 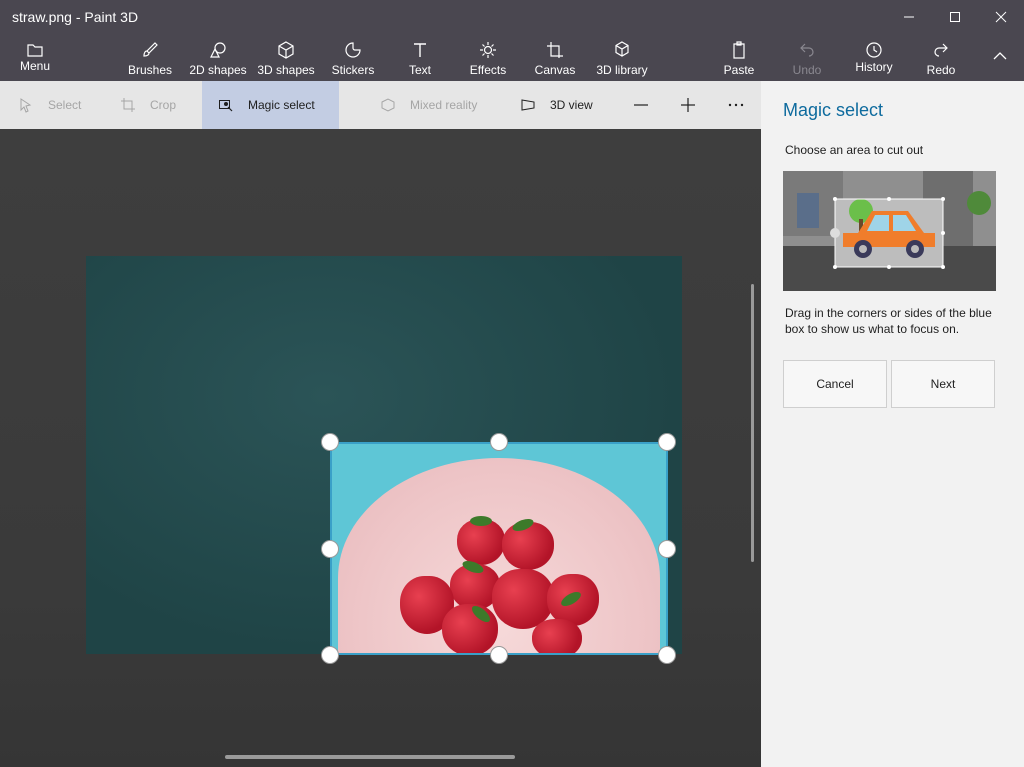 What do you see at coordinates (854, 150) in the screenshot?
I see `panel-subtitle: Choose an area to cut out` at bounding box center [854, 150].